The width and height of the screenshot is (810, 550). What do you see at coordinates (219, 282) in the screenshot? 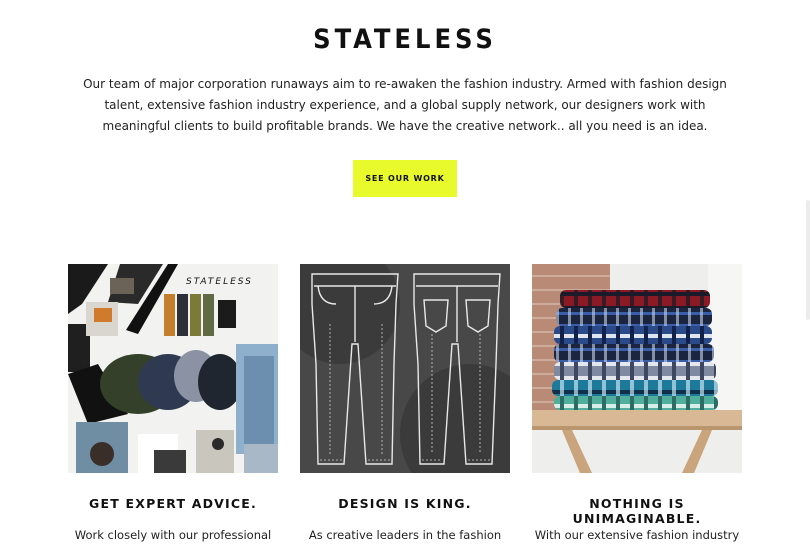
I see `moodboard-brand-text: STATELESS` at bounding box center [219, 282].